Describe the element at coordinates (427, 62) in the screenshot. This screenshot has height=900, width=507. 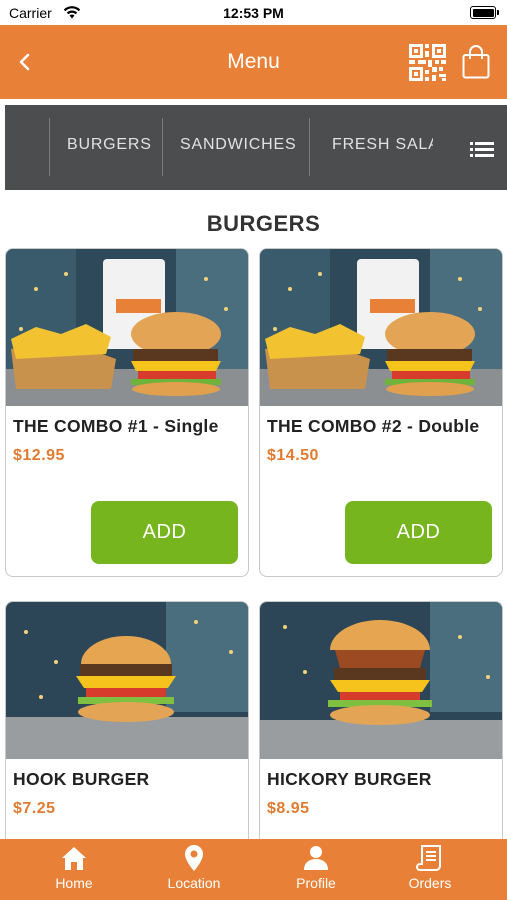
I see `qr-code-icon` at that location.